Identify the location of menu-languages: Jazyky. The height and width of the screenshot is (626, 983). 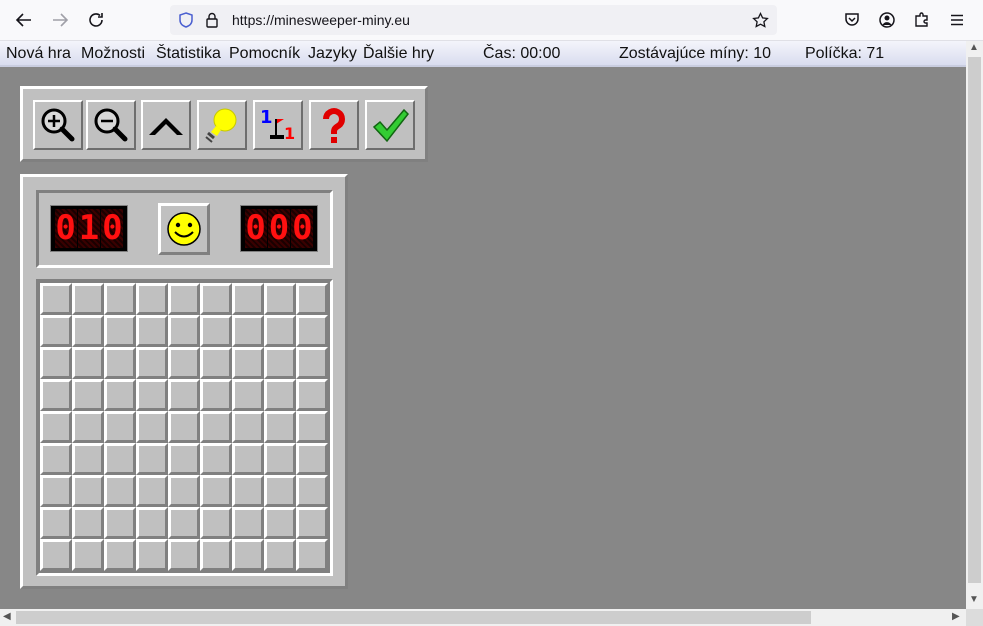
(332, 54).